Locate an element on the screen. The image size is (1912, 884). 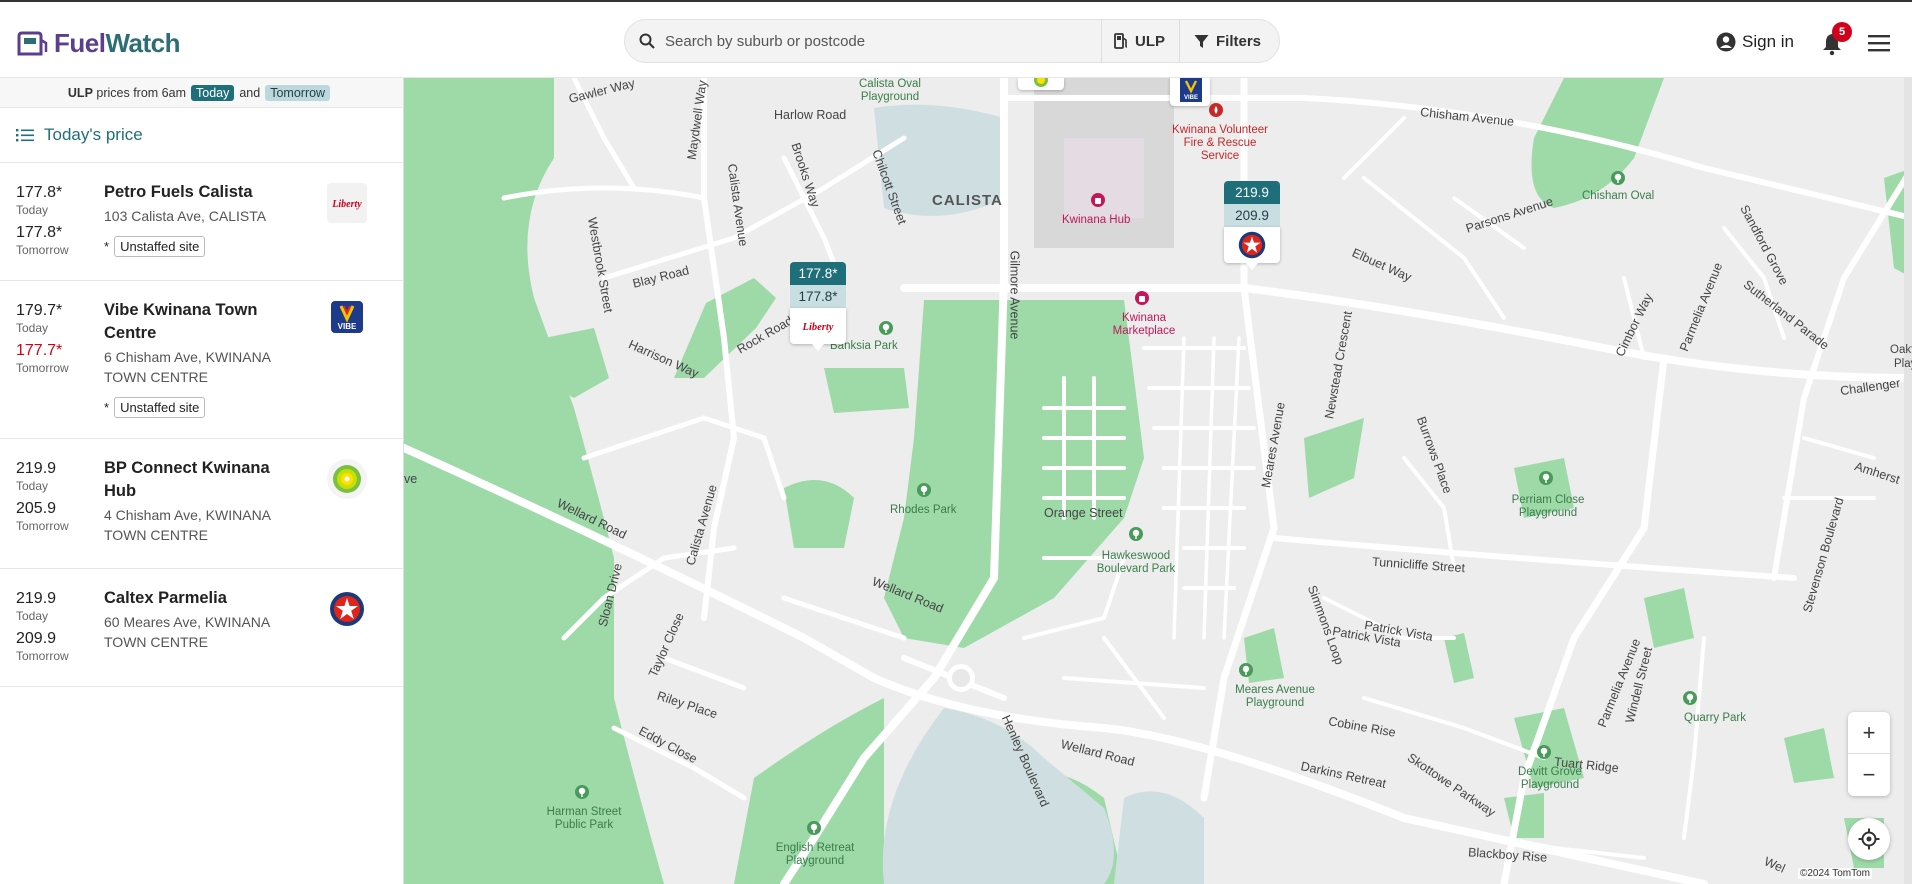
price-tomorrow: 209.9 is located at coordinates (36, 638).